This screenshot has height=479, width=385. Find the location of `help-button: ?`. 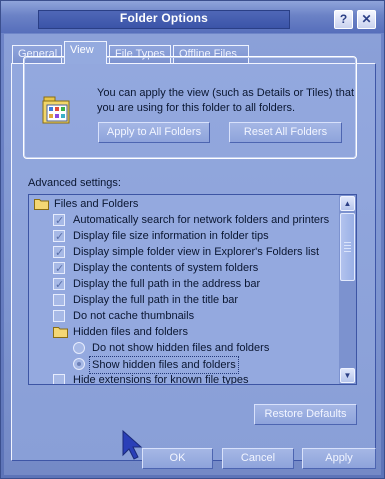

help-button: ? is located at coordinates (343, 19).